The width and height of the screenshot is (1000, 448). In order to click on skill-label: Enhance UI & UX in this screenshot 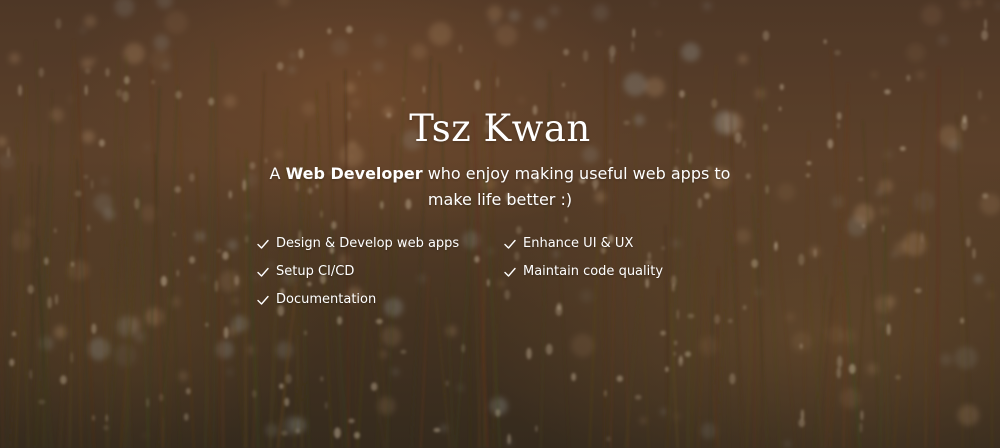, I will do `click(578, 243)`.